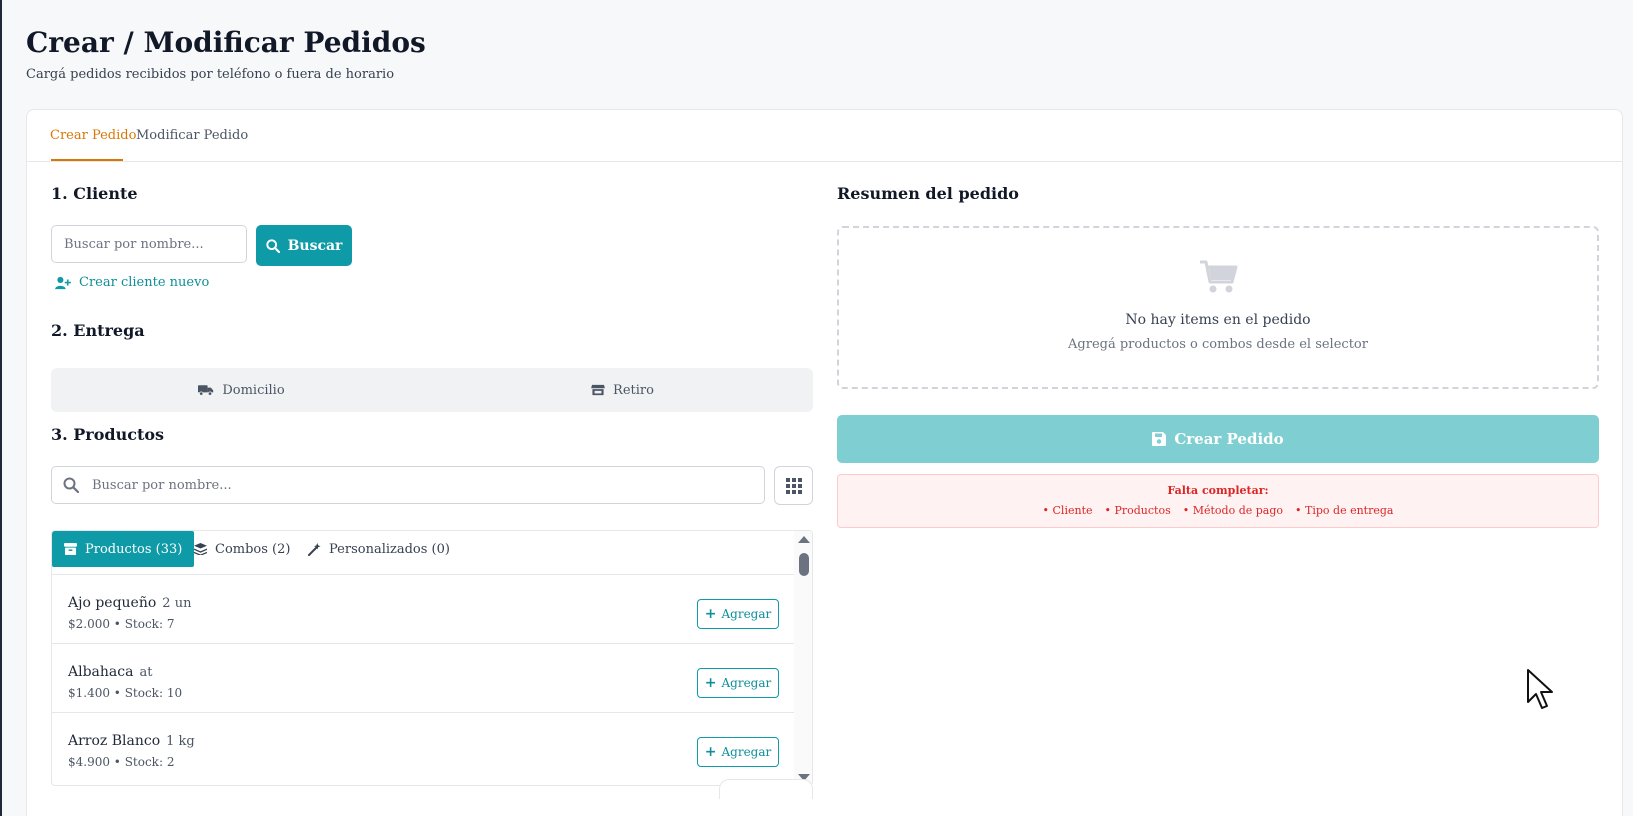 This screenshot has width=1633, height=816. Describe the element at coordinates (804, 564) in the screenshot. I see `scrollbar-thumb` at that location.